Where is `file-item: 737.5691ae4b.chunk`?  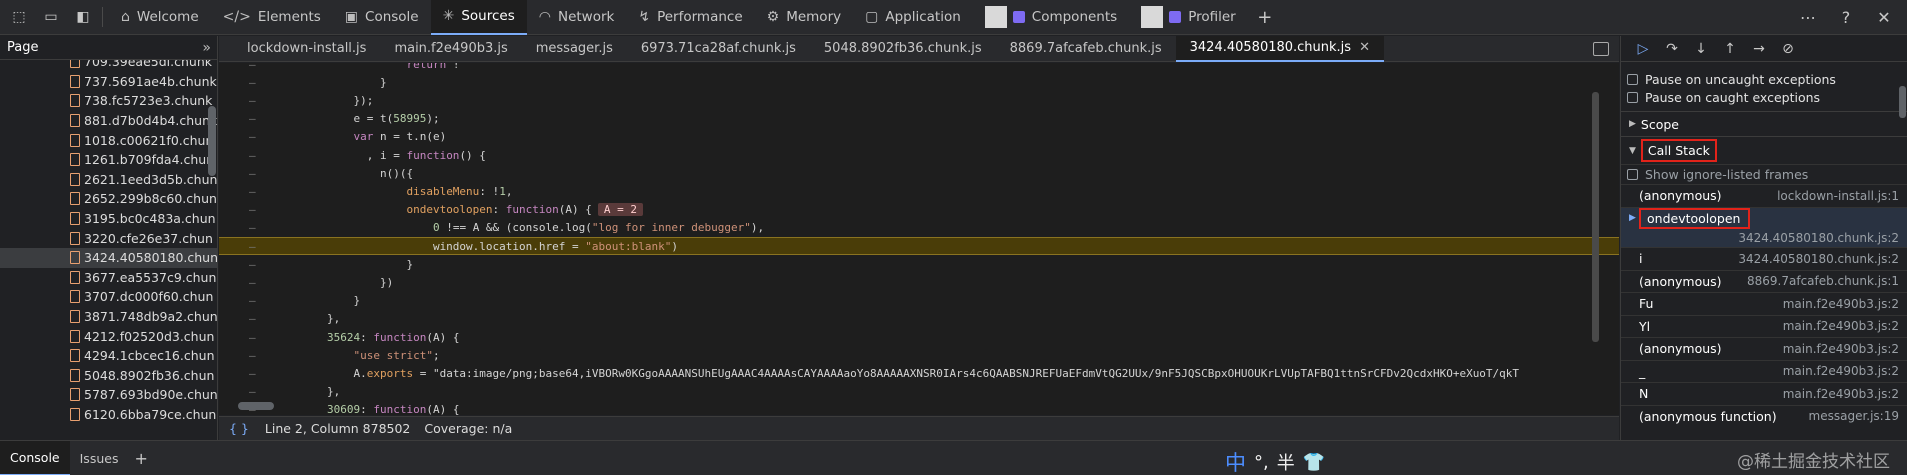 file-item: 737.5691ae4b.chunk is located at coordinates (108, 82).